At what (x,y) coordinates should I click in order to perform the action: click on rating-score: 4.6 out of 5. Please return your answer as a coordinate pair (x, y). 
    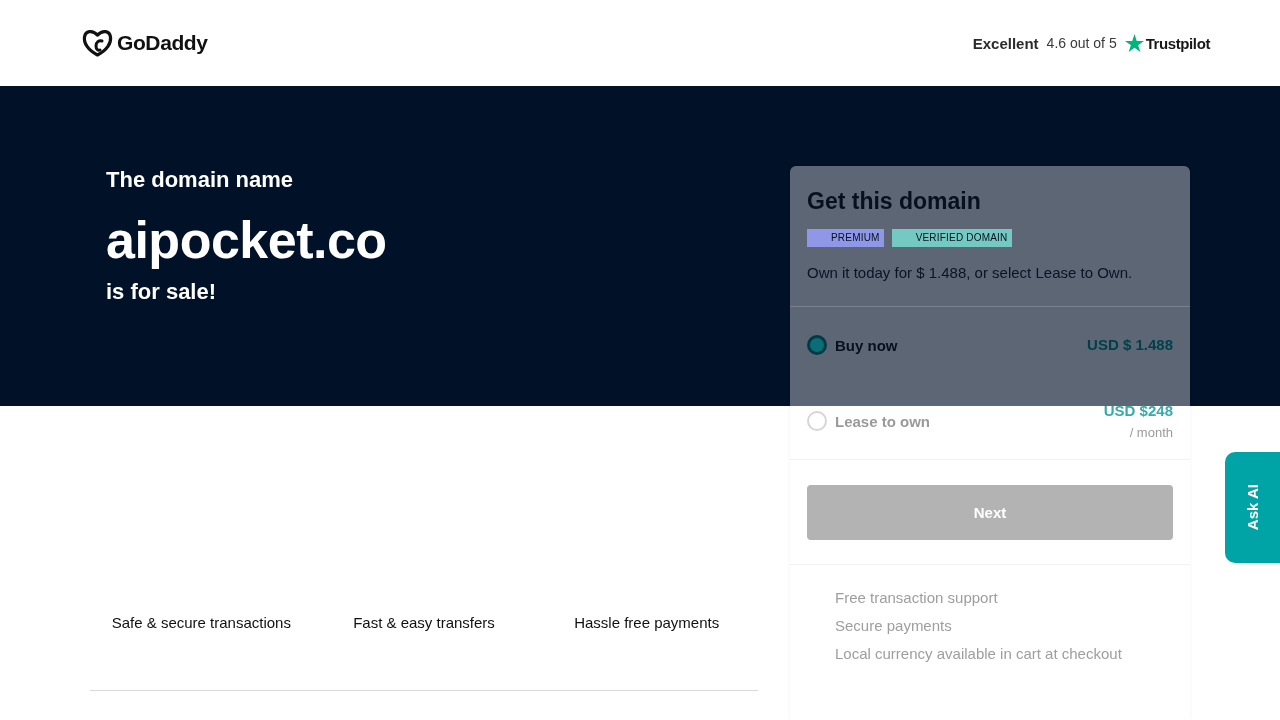
    Looking at the image, I should click on (1081, 43).